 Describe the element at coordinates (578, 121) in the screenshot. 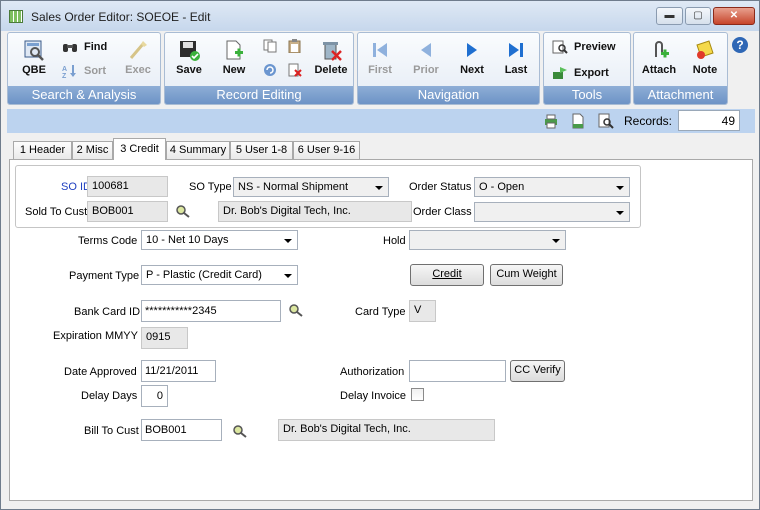

I see `document-icon` at that location.